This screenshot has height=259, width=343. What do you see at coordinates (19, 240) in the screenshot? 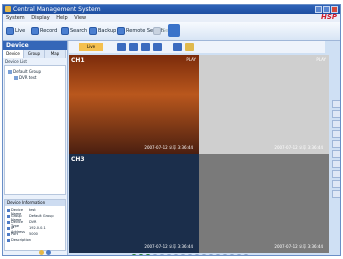
I see `info-row: Description` at bounding box center [19, 240].